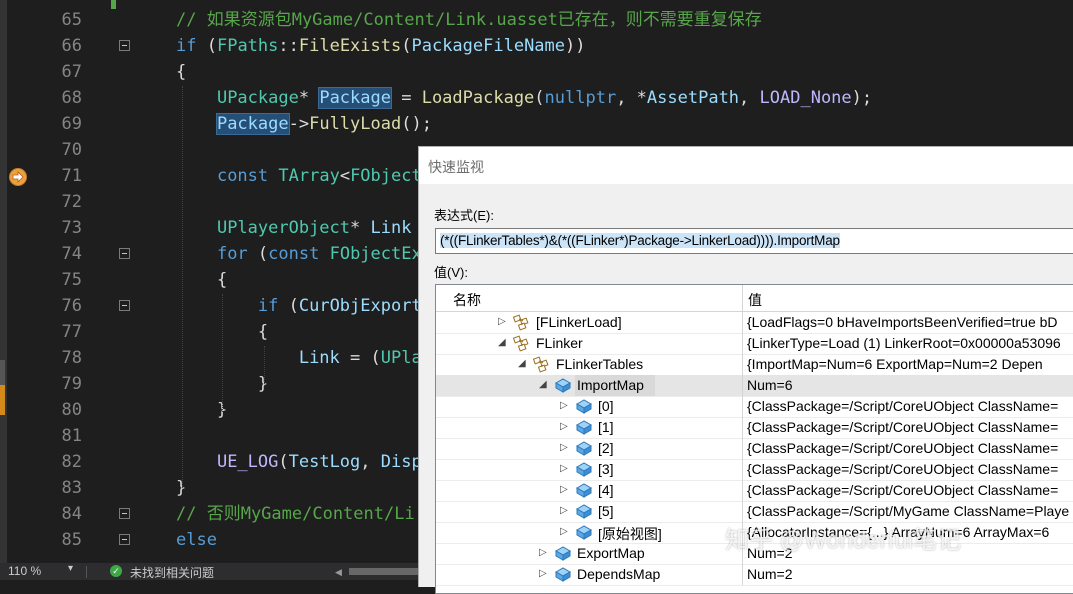 The height and width of the screenshot is (594, 1073). What do you see at coordinates (257, 98) in the screenshot?
I see `code-token: UPackage` at bounding box center [257, 98].